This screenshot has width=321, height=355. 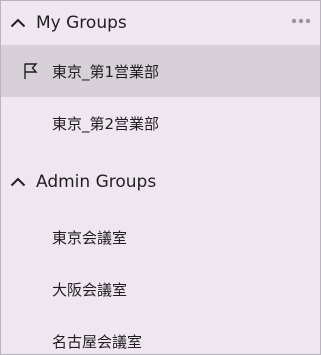 I want to click on admin-groups-title: Admin Groups, so click(x=96, y=182).